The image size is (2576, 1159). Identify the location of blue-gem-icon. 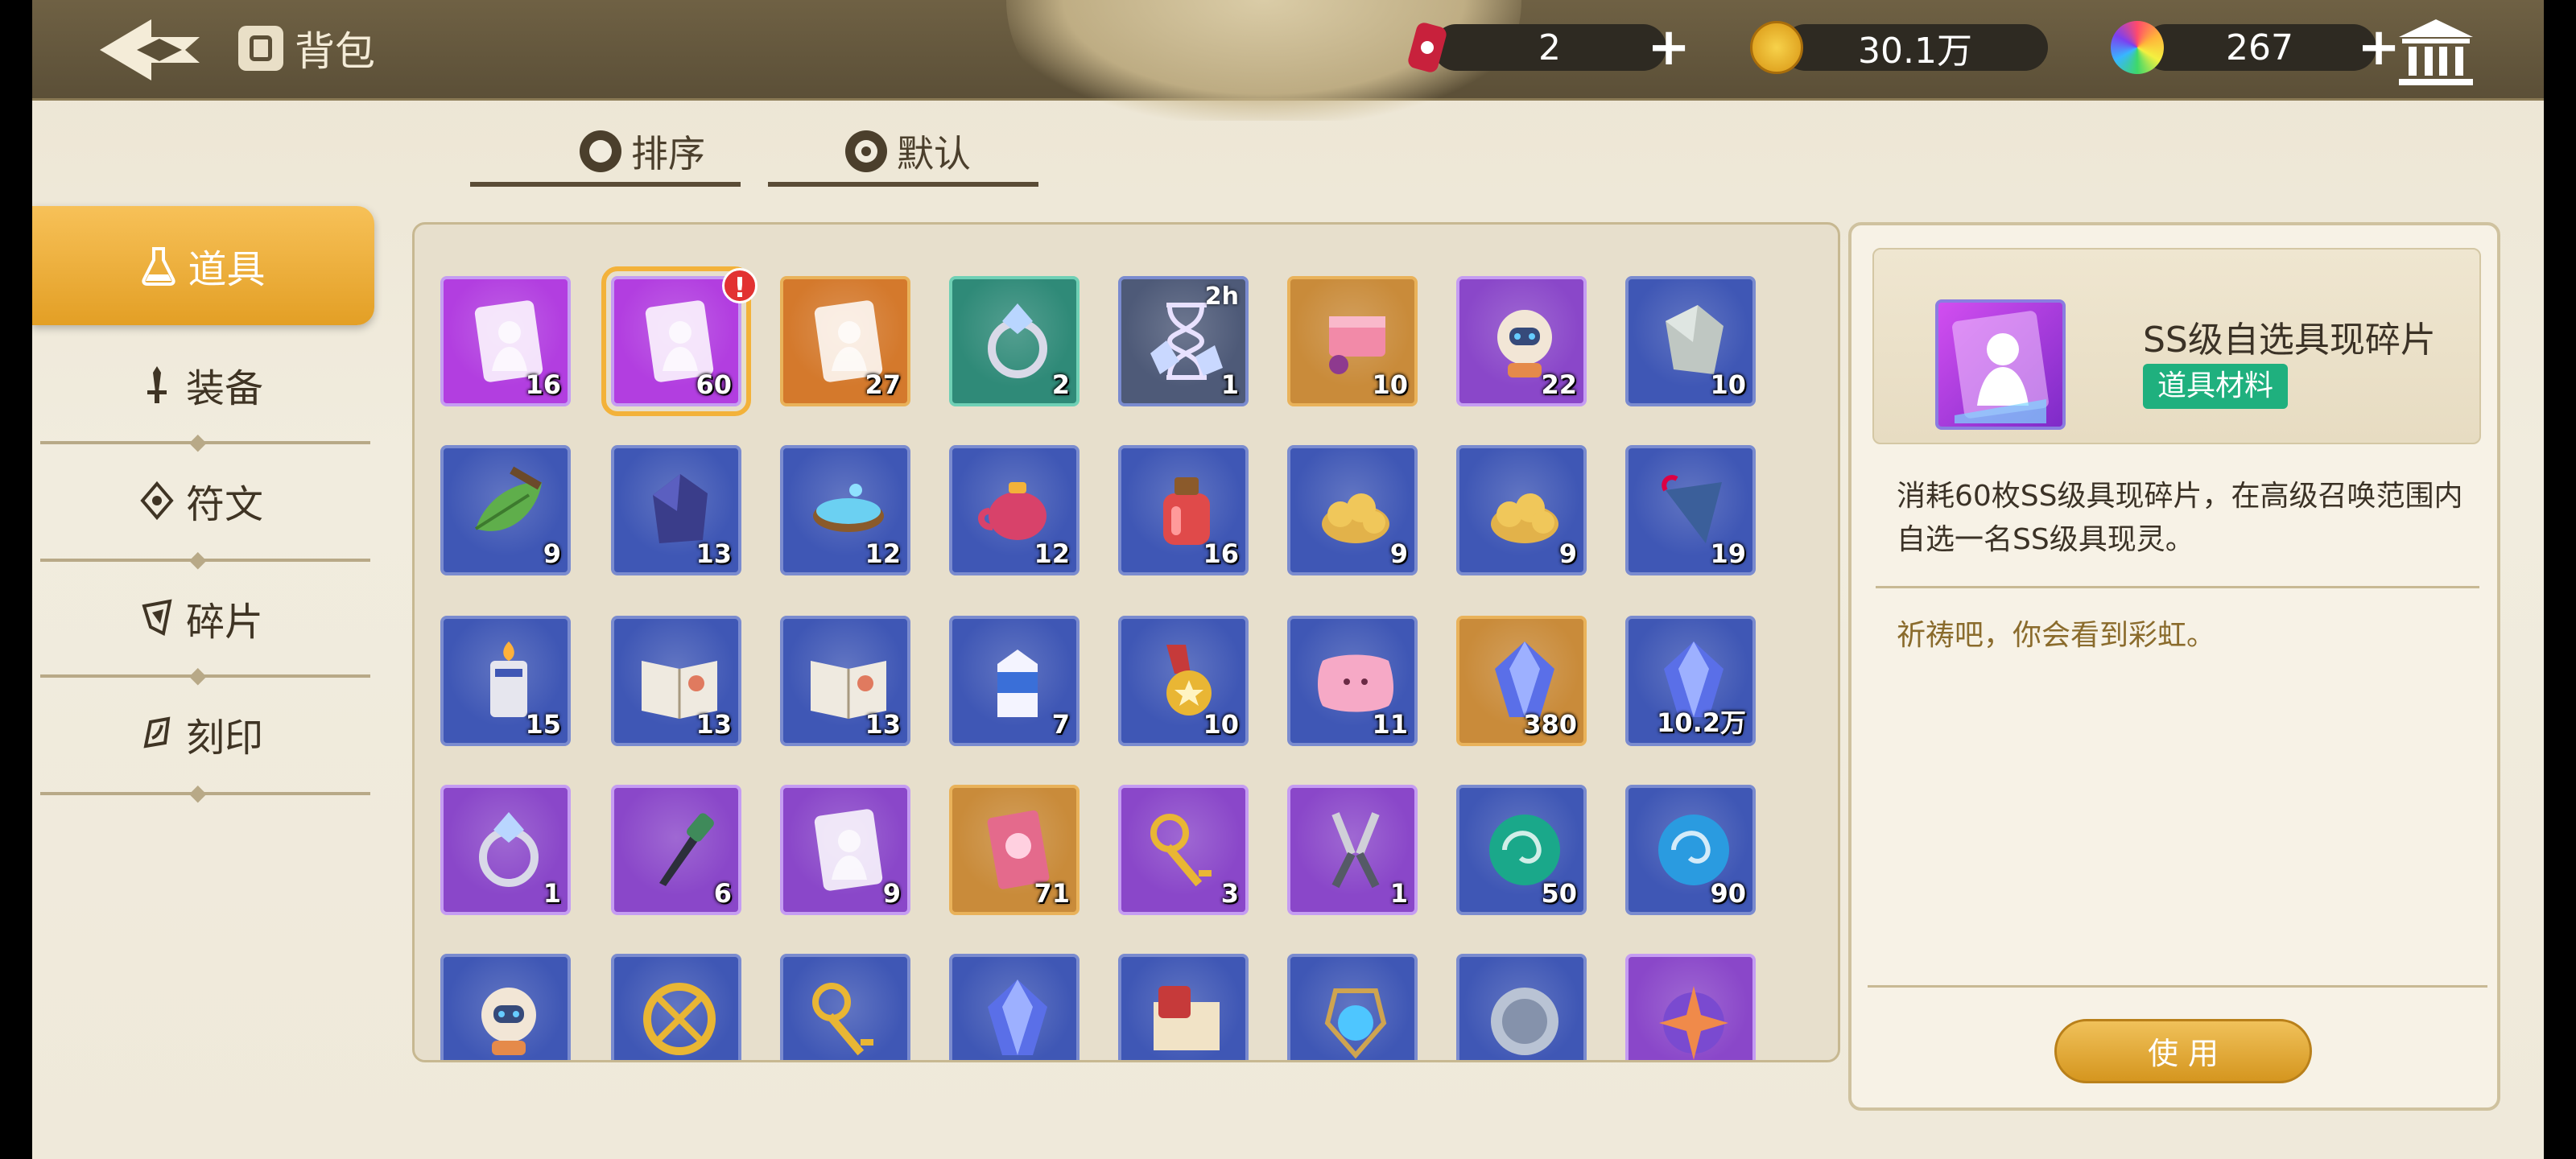
(1017, 1017).